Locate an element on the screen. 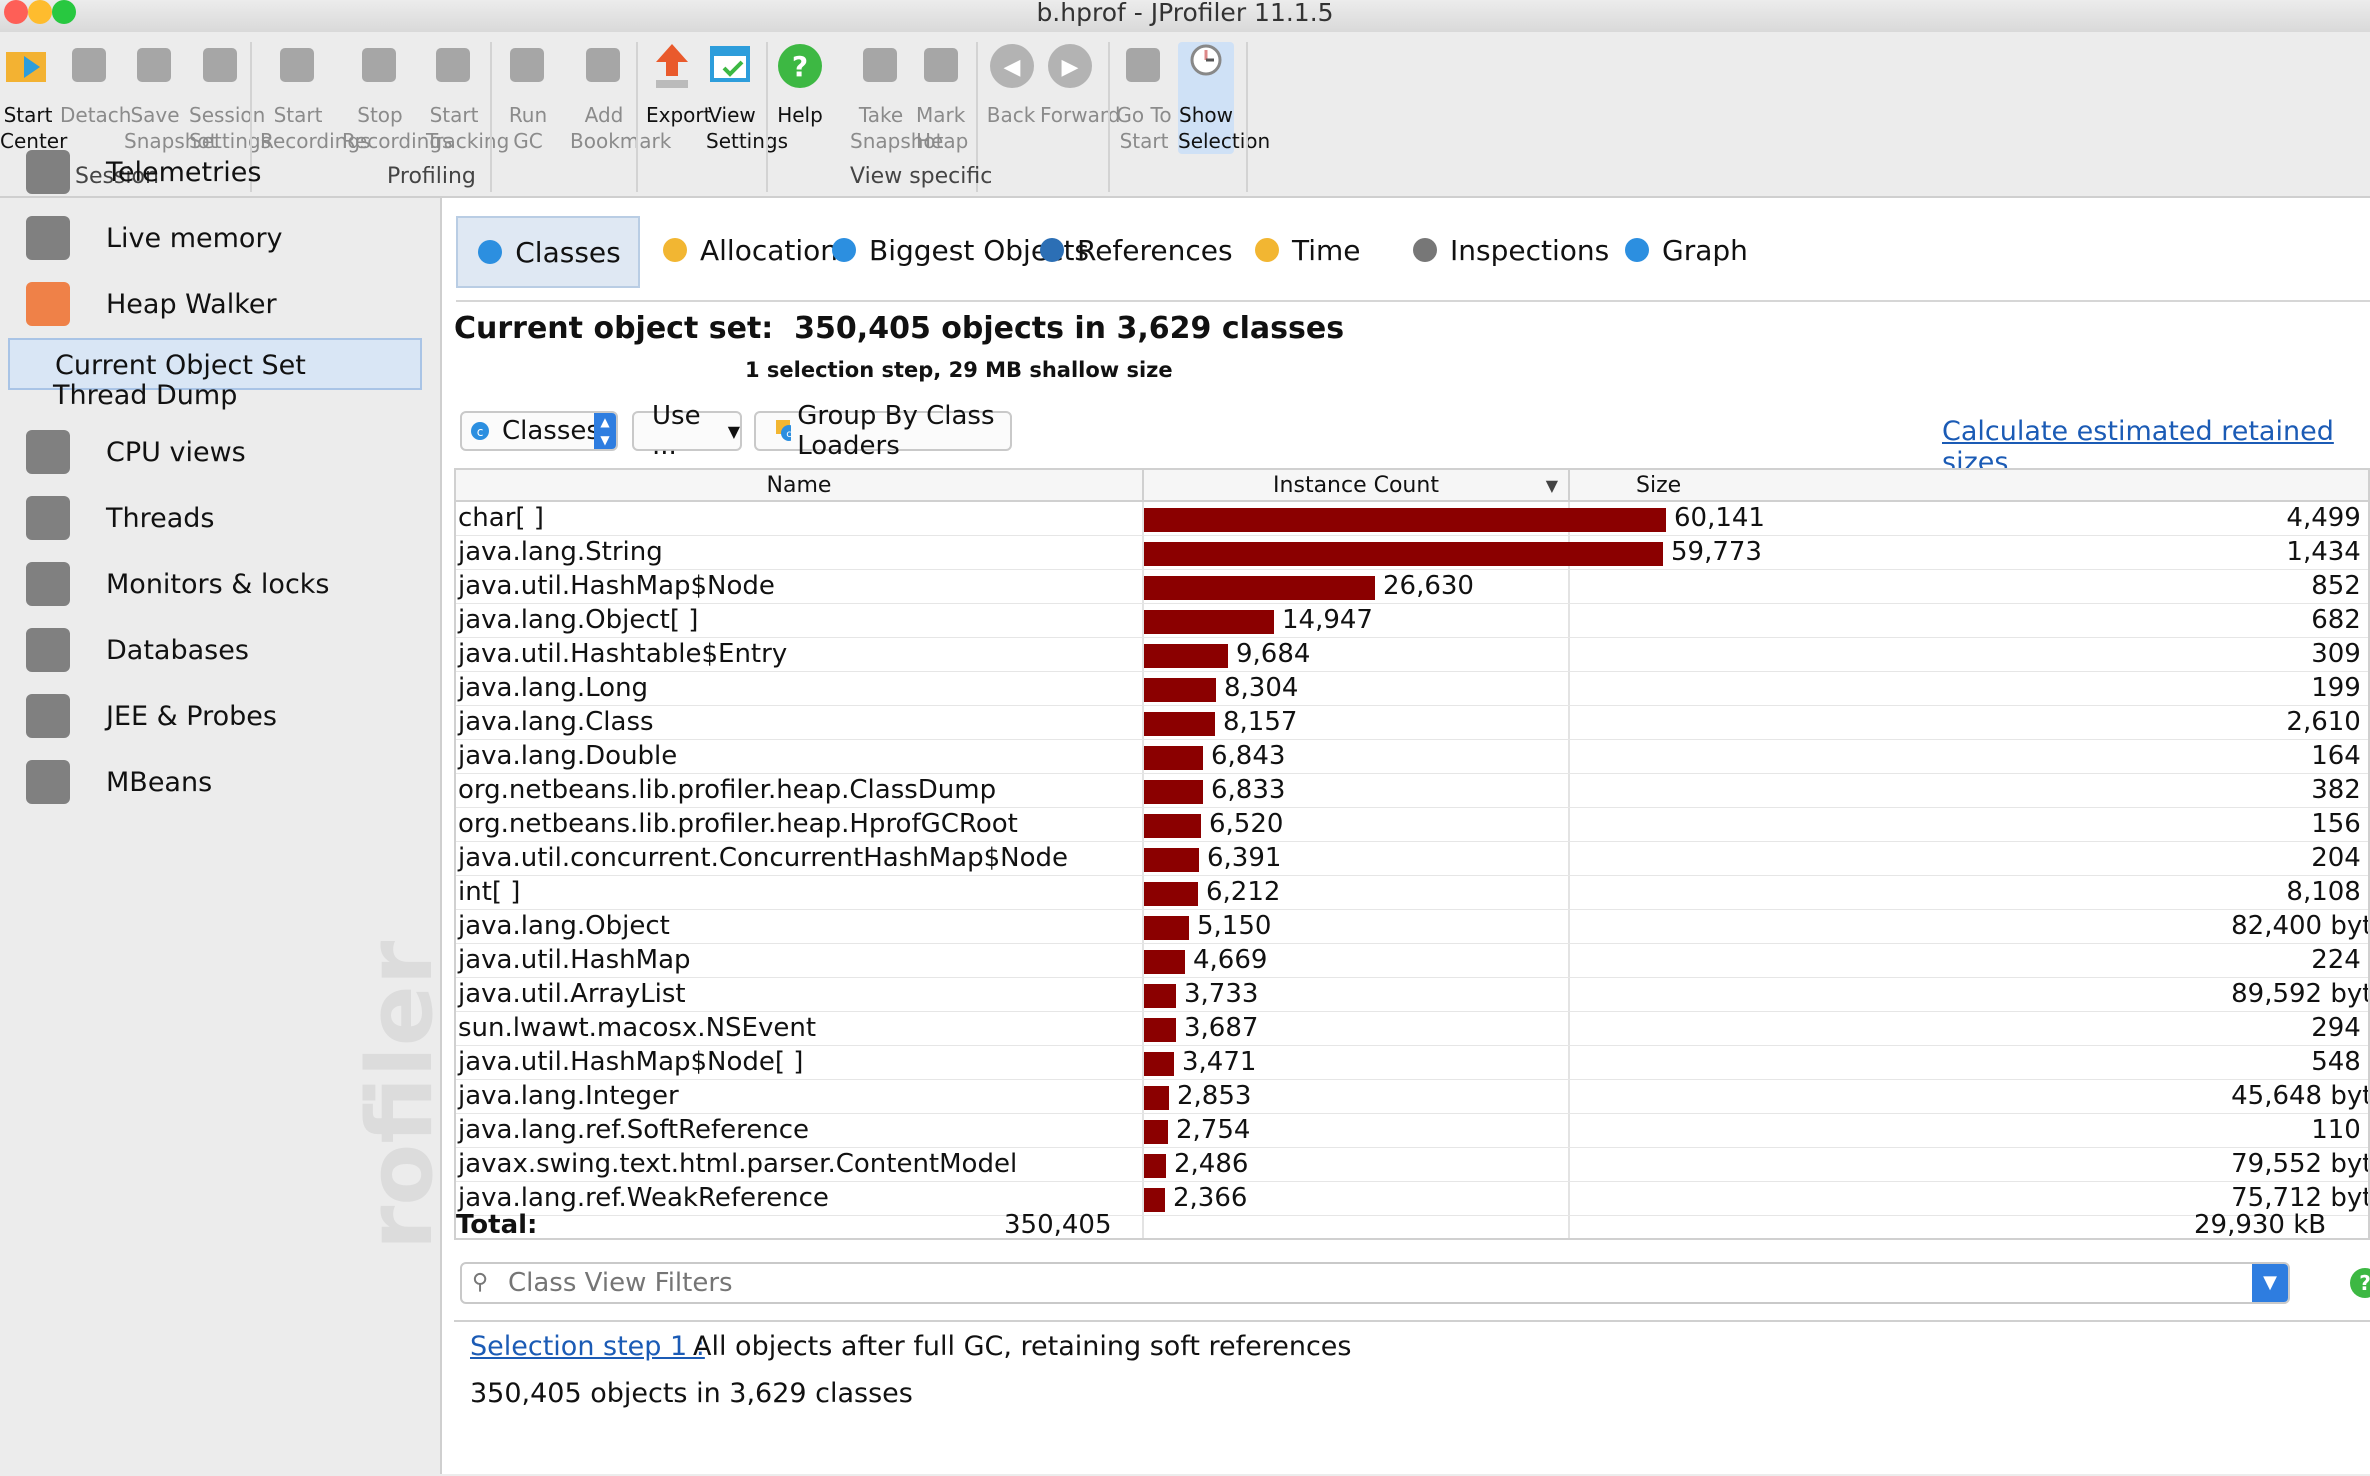 This screenshot has height=1476, width=2370. shallow-size: 294 kB is located at coordinates (2339, 1028).